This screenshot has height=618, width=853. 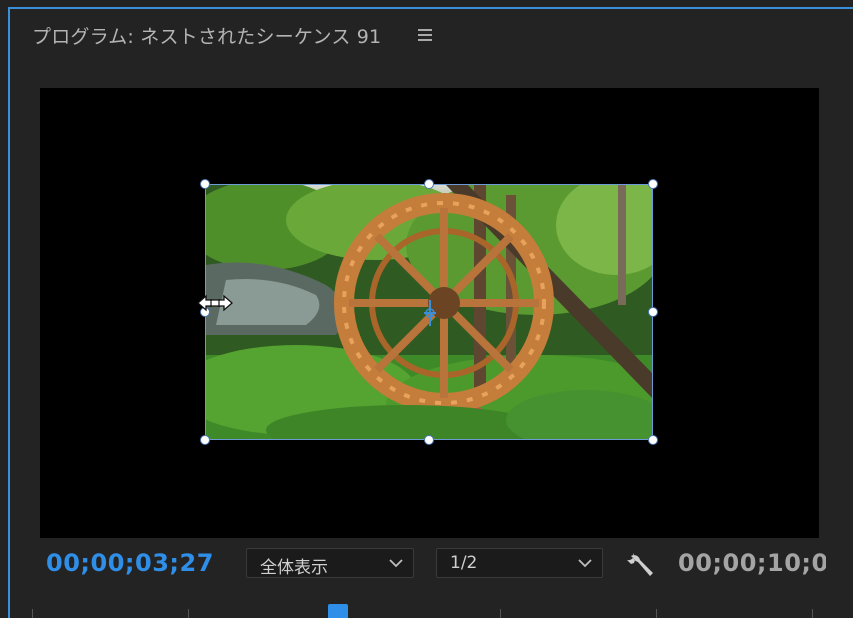 I want to click on panel-title: プログラム: ネストされたシーケンス 91, so click(x=206, y=35).